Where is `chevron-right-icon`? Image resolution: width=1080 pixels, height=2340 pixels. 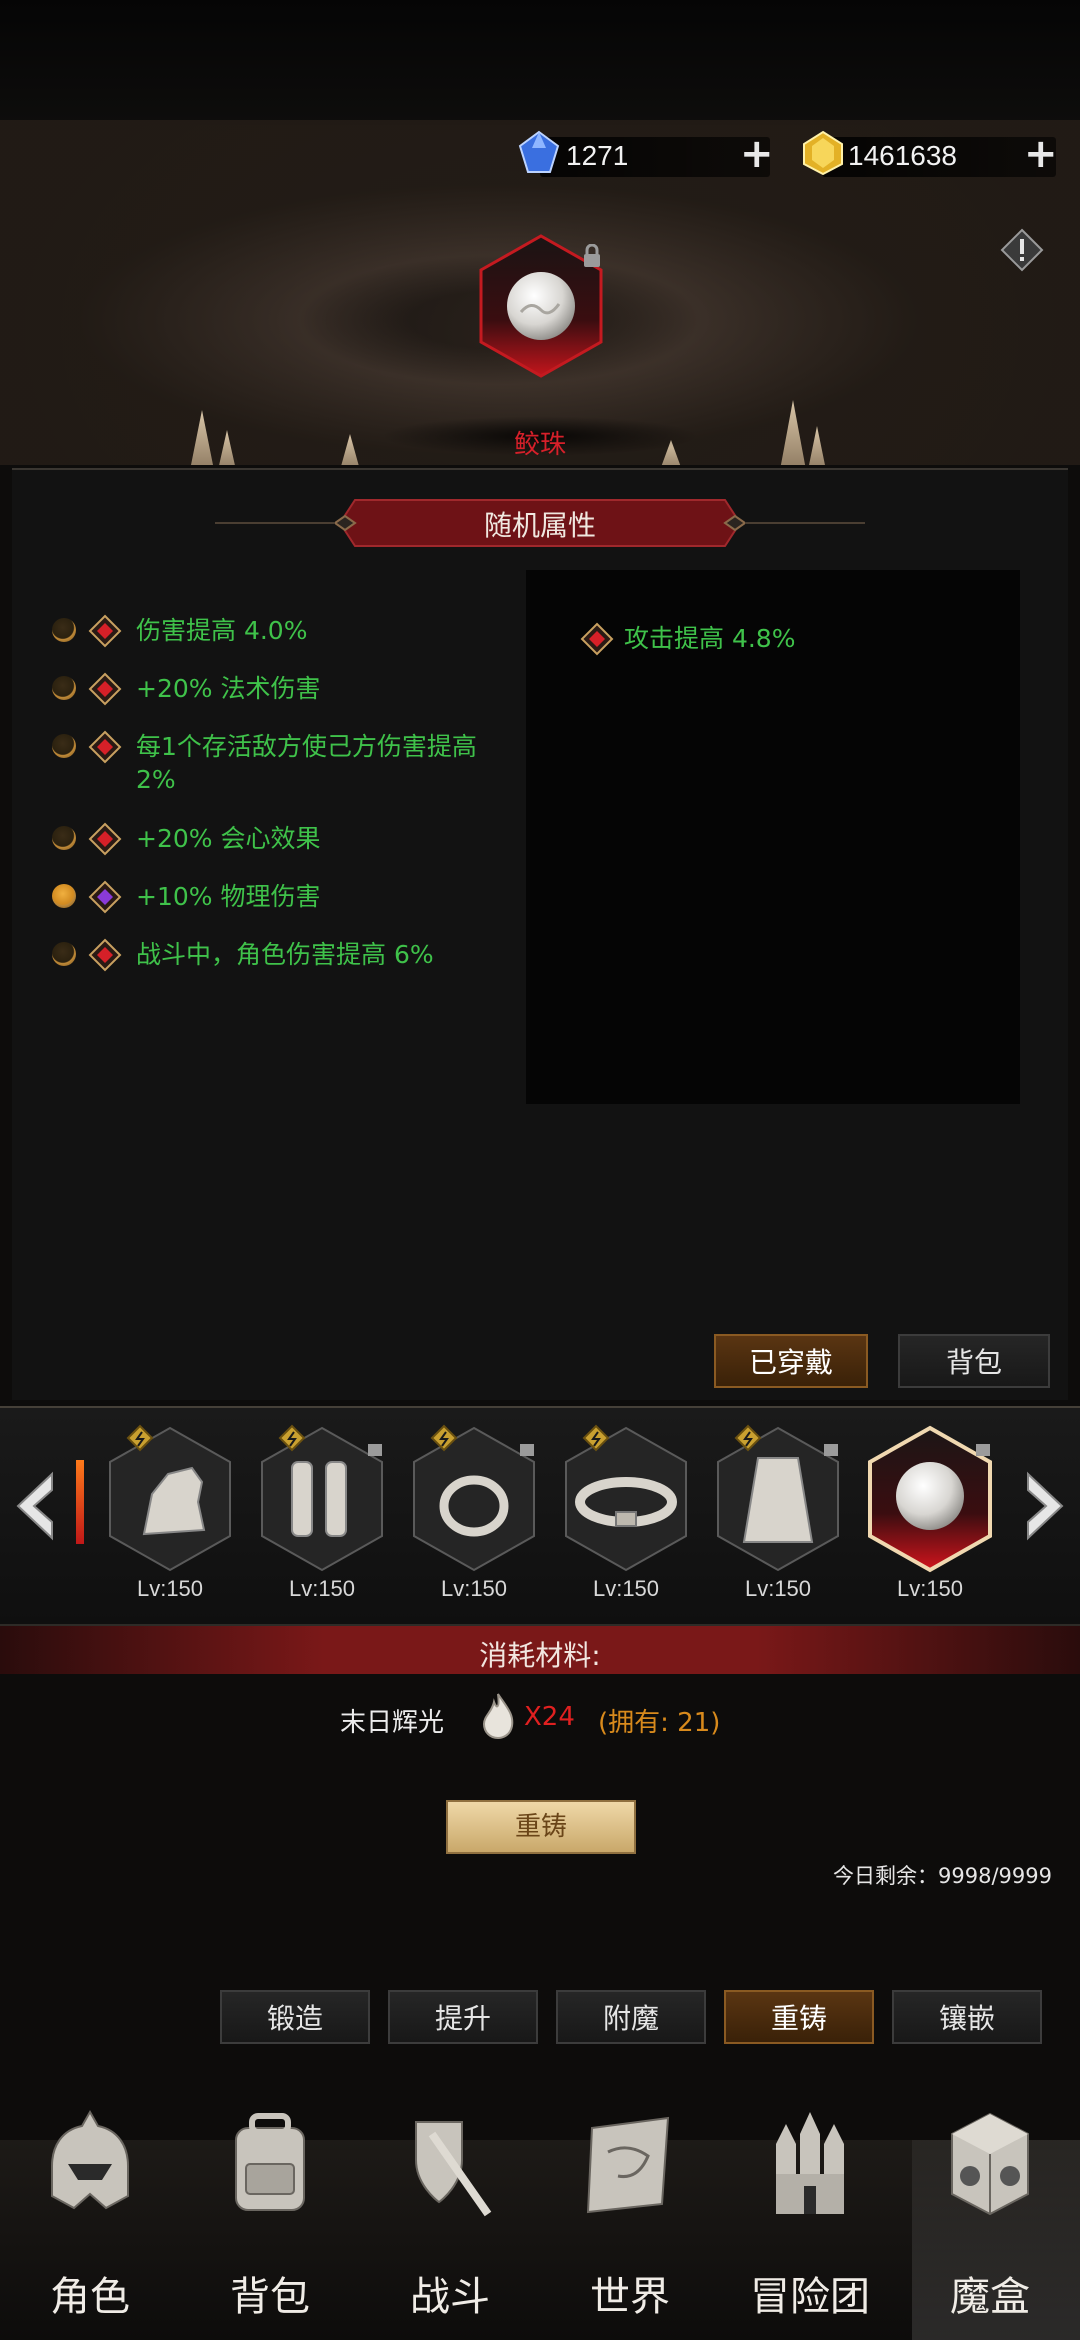
chevron-right-icon is located at coordinates (1045, 1506).